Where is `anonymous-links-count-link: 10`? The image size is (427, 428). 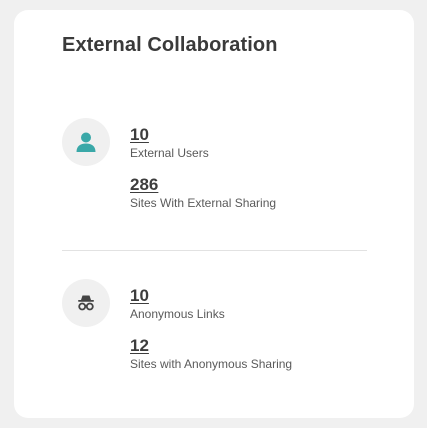 anonymous-links-count-link: 10 is located at coordinates (139, 296).